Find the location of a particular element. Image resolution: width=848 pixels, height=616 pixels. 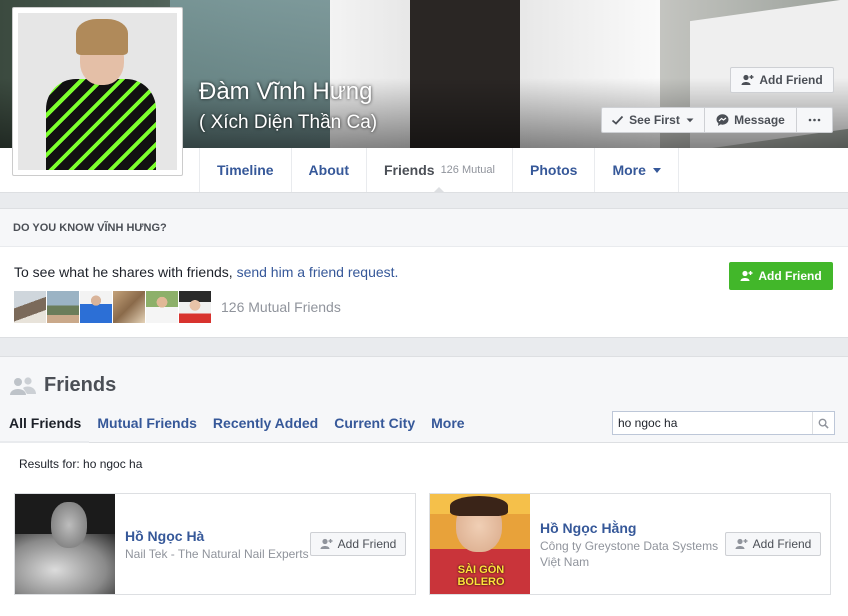

friend-location: Việt Nam is located at coordinates (565, 562).